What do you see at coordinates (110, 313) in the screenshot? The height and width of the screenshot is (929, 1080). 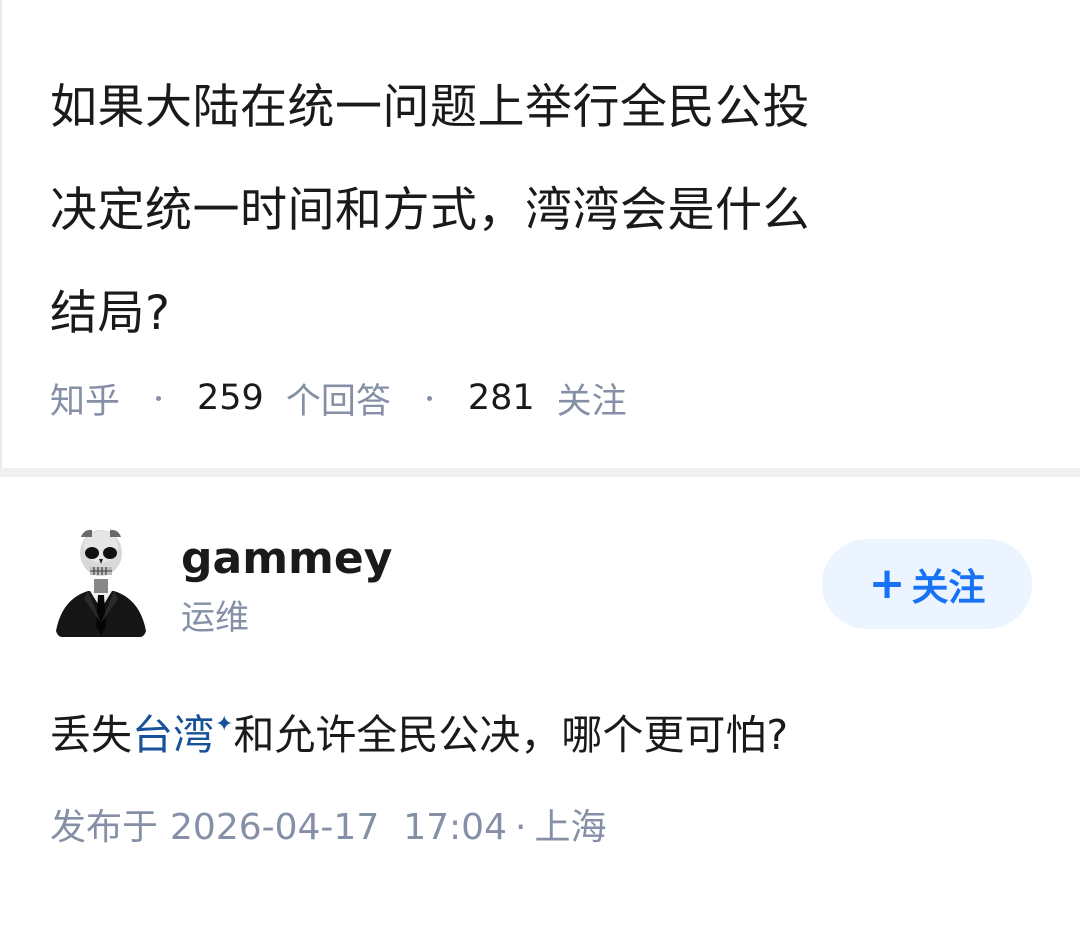 I see `question-title-line: 结局?` at bounding box center [110, 313].